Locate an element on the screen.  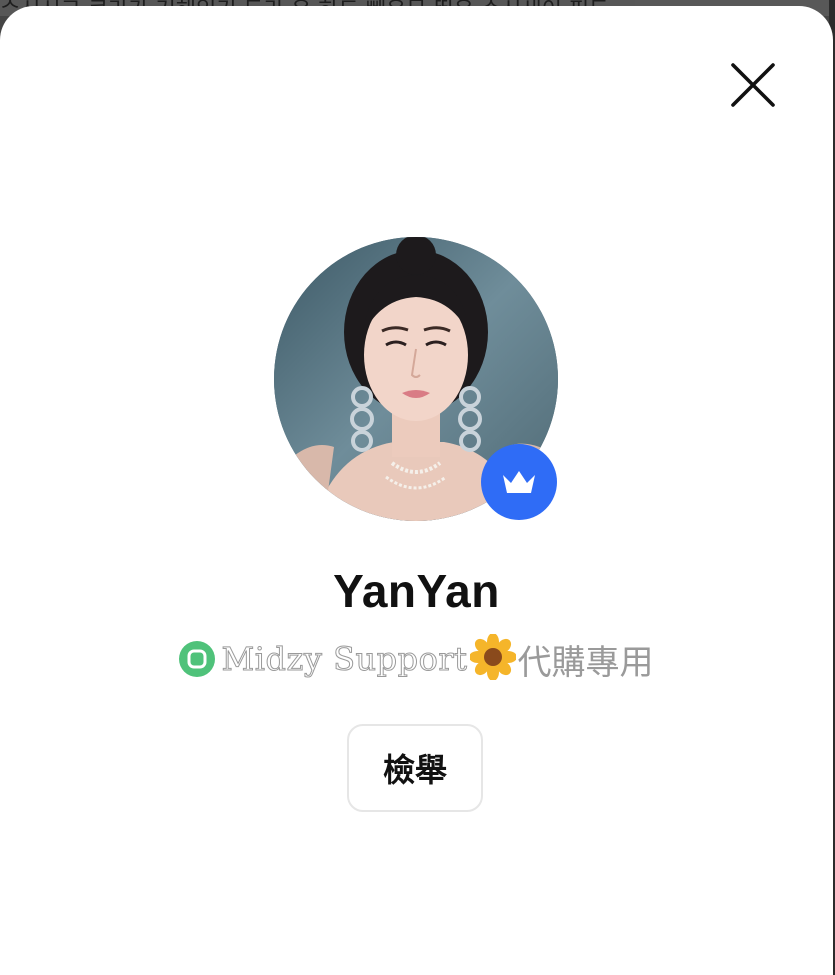
verified-crown-badge is located at coordinates (519, 482).